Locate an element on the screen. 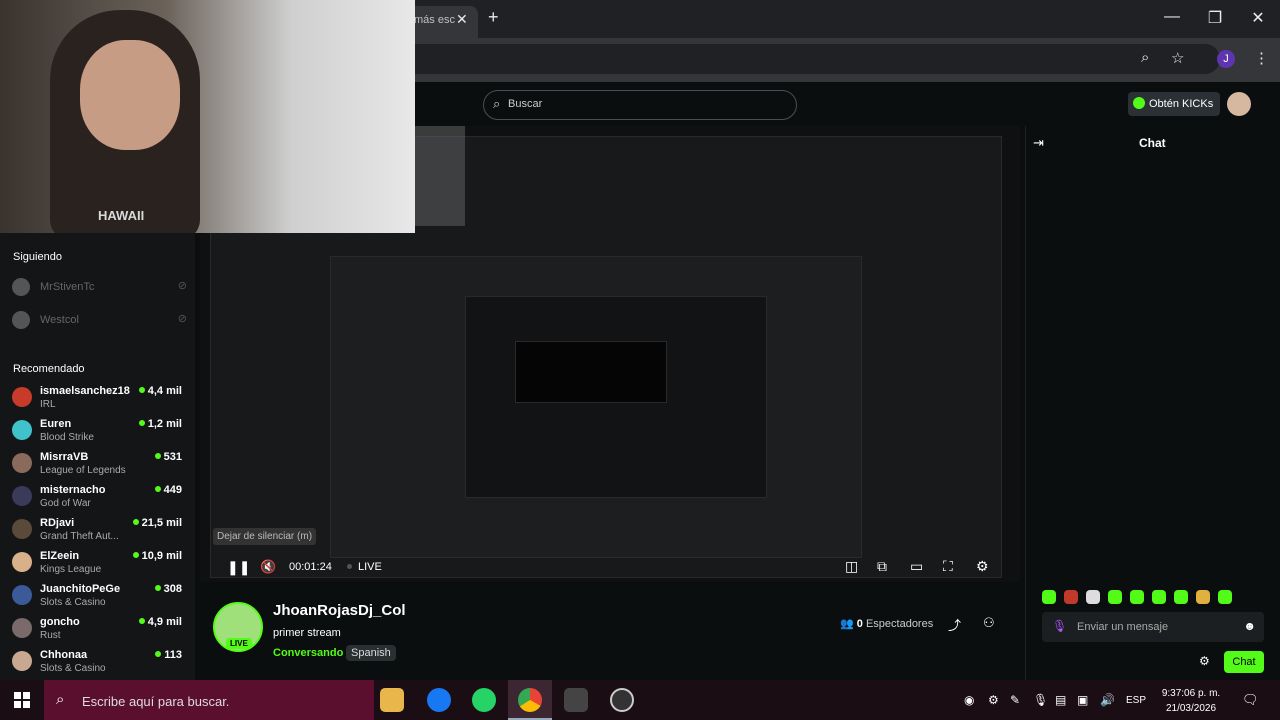  viewer-count: 👥 0 Espectadores is located at coordinates (887, 624).